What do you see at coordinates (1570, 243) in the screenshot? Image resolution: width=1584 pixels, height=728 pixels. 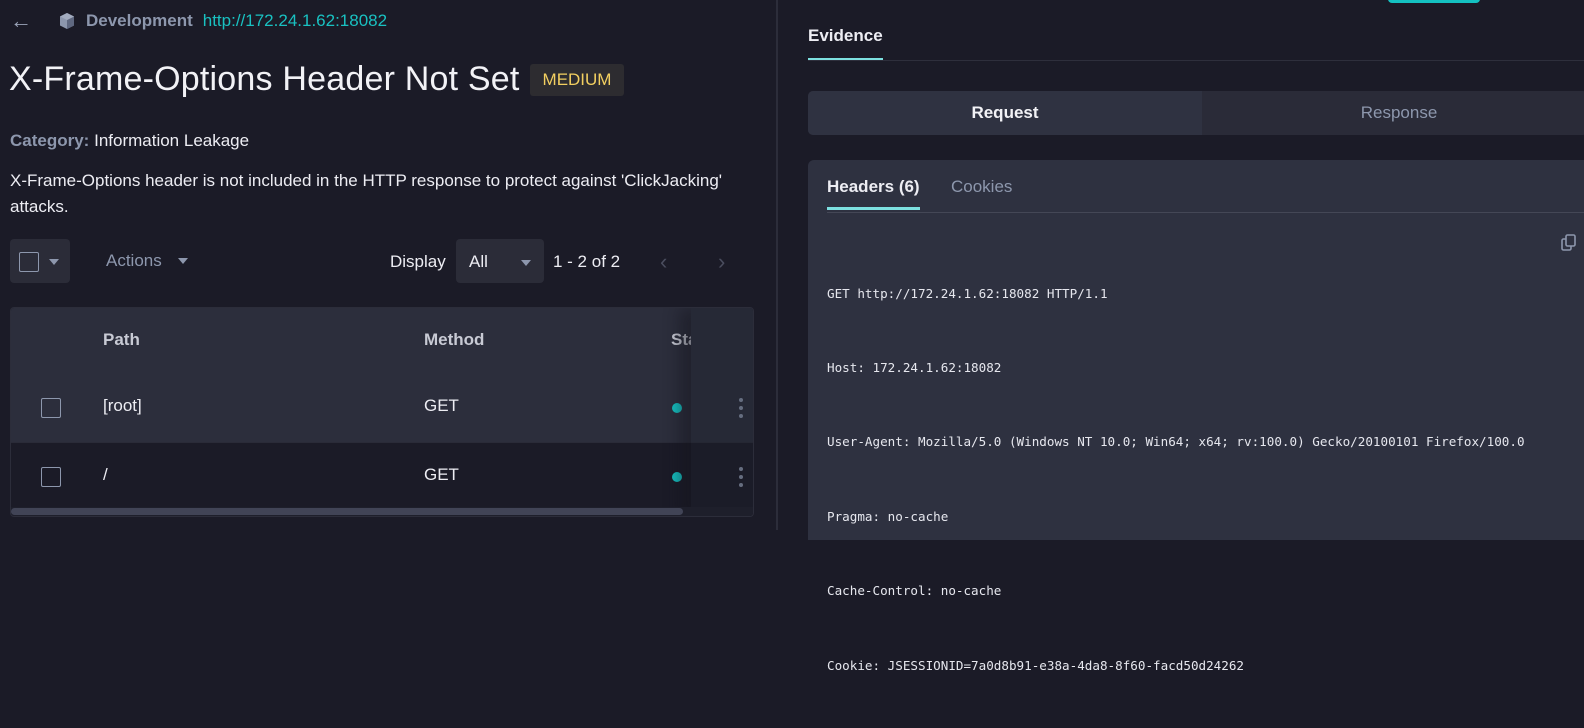 I see `copy-icon` at bounding box center [1570, 243].